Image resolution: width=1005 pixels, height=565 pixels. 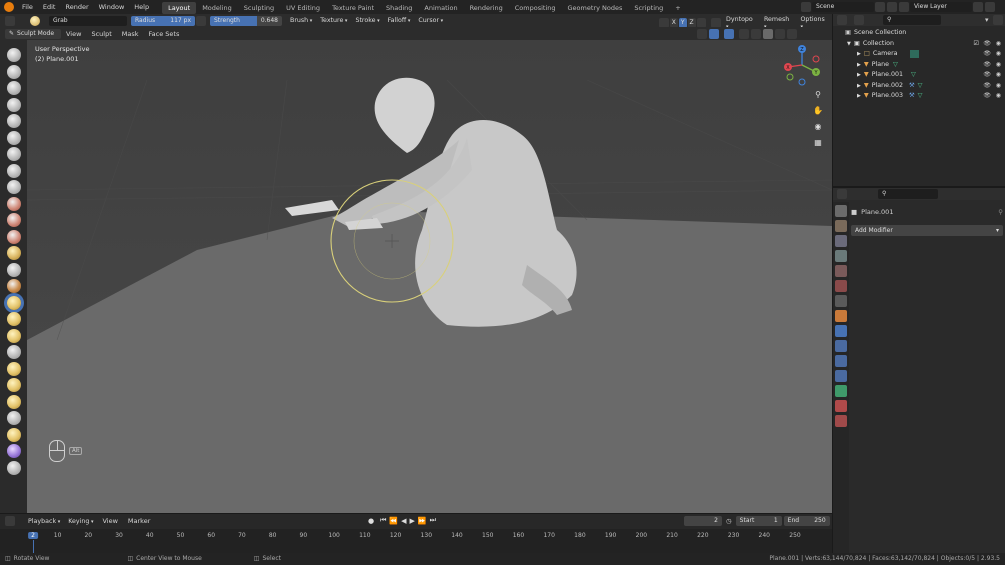 What do you see at coordinates (399, 8) in the screenshot?
I see `tab-shading: Shading` at bounding box center [399, 8].